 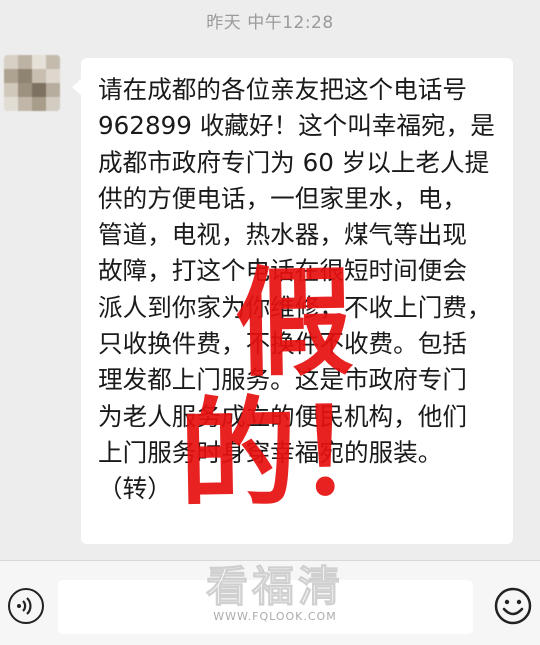 I want to click on message-line: 管道，电视，热水器，煤气等出现, so click(x=282, y=235).